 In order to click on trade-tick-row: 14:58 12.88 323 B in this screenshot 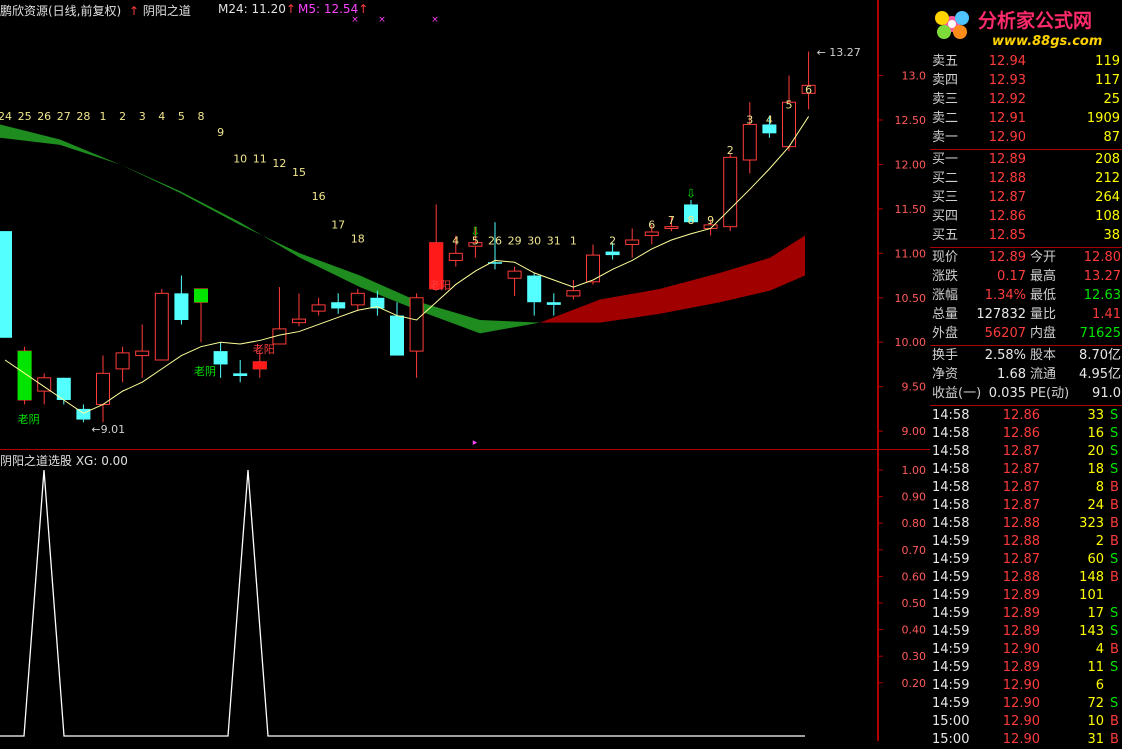, I will do `click(1026, 524)`.